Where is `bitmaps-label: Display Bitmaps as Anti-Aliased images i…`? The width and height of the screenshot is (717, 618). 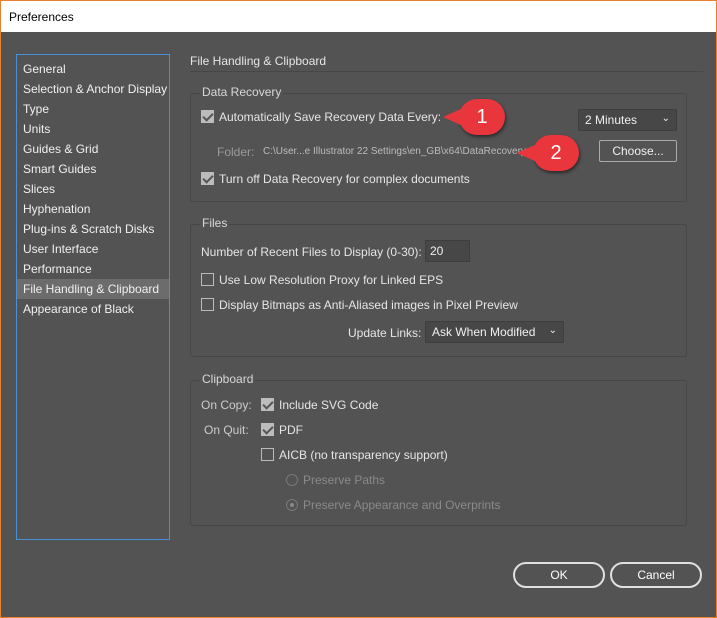 bitmaps-label: Display Bitmaps as Anti-Aliased images i… is located at coordinates (368, 305).